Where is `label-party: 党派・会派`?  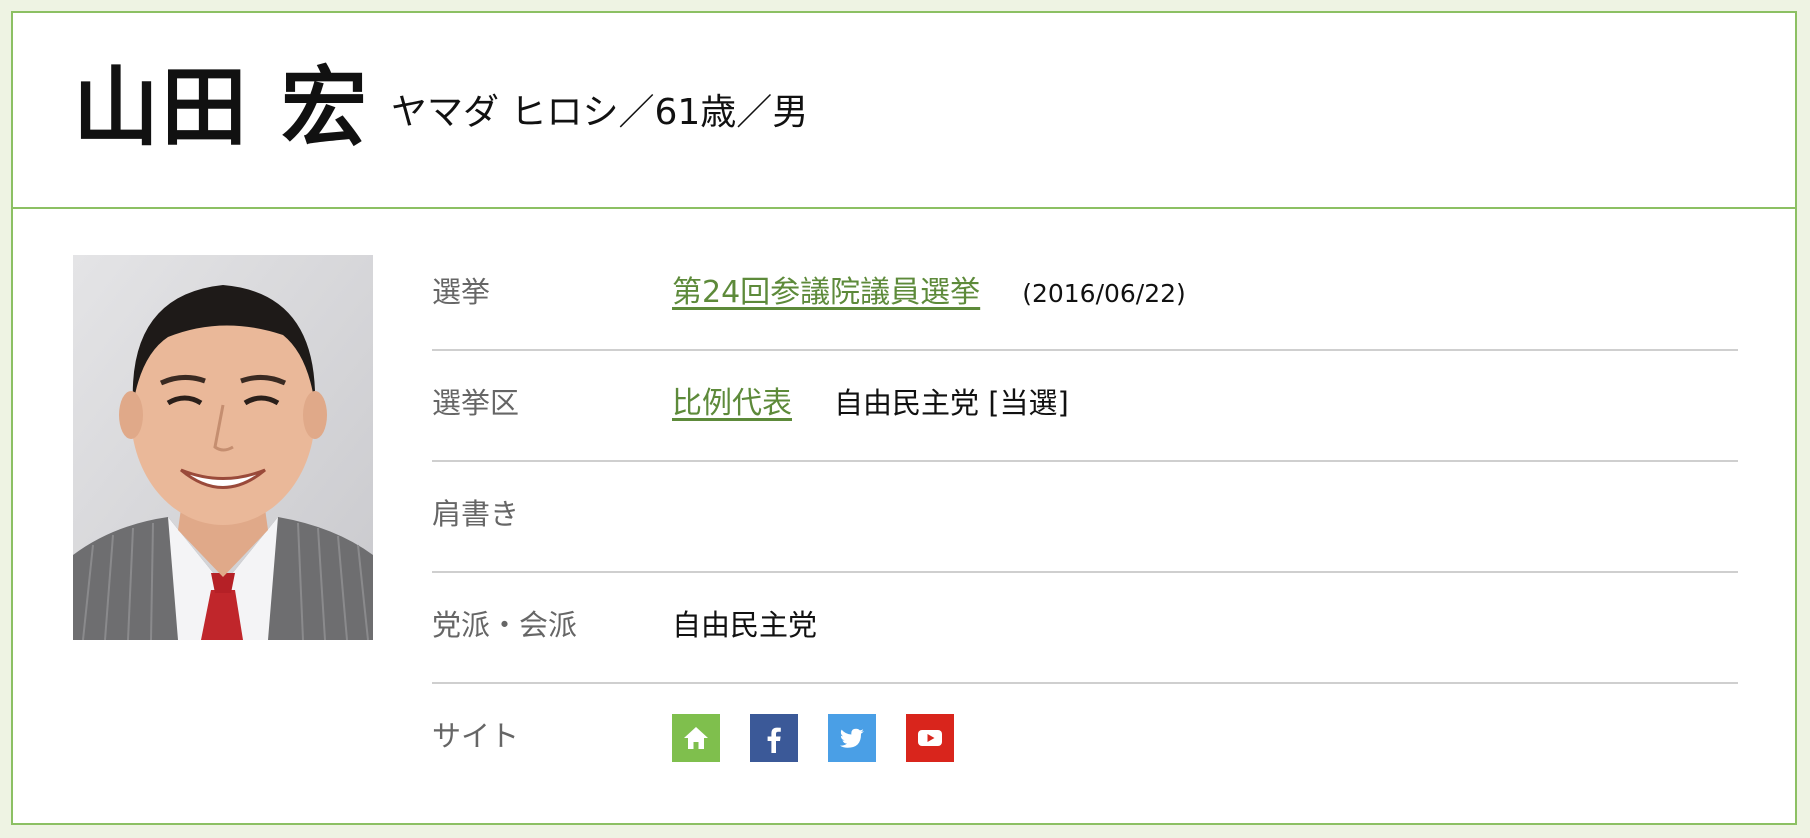 label-party: 党派・会派 is located at coordinates (505, 625).